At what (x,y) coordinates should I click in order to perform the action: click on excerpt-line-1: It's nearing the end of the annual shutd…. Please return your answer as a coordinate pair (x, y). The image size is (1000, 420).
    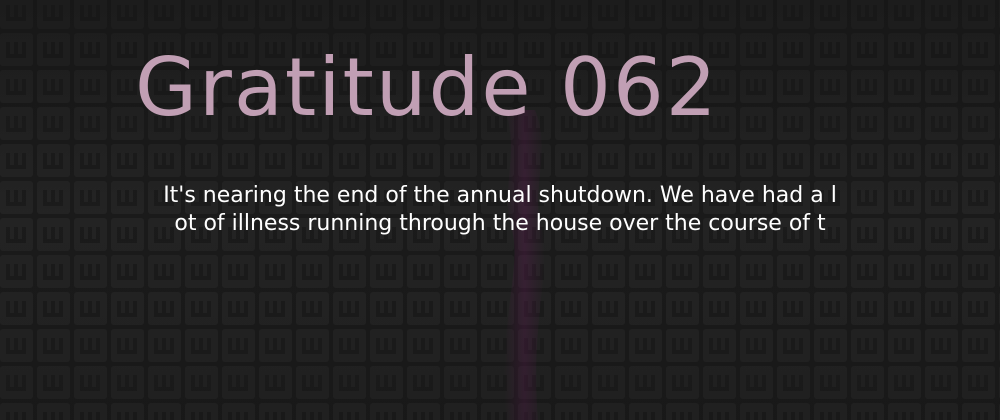
    Looking at the image, I should click on (500, 195).